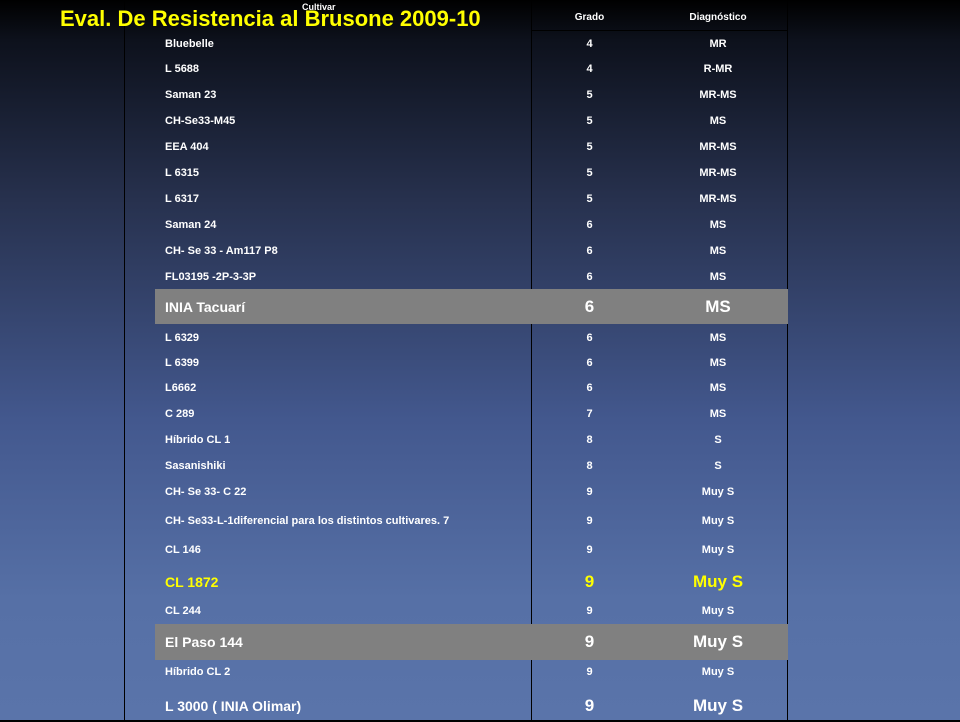 Image resolution: width=960 pixels, height=722 pixels. What do you see at coordinates (471, 611) in the screenshot?
I see `table-row: CL 244 9 Muy S` at bounding box center [471, 611].